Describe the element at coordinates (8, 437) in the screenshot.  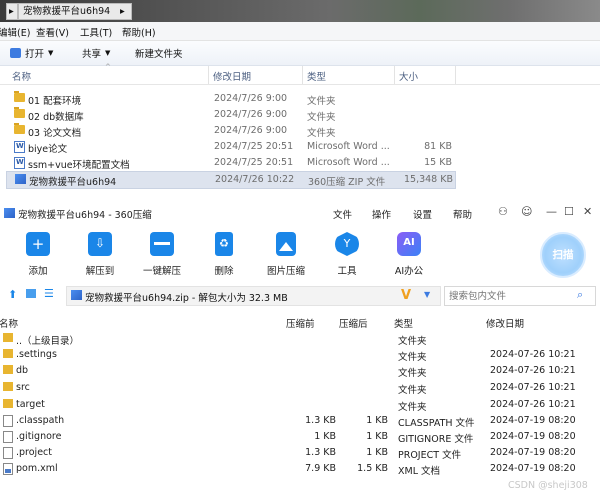
I see `file-icon` at that location.